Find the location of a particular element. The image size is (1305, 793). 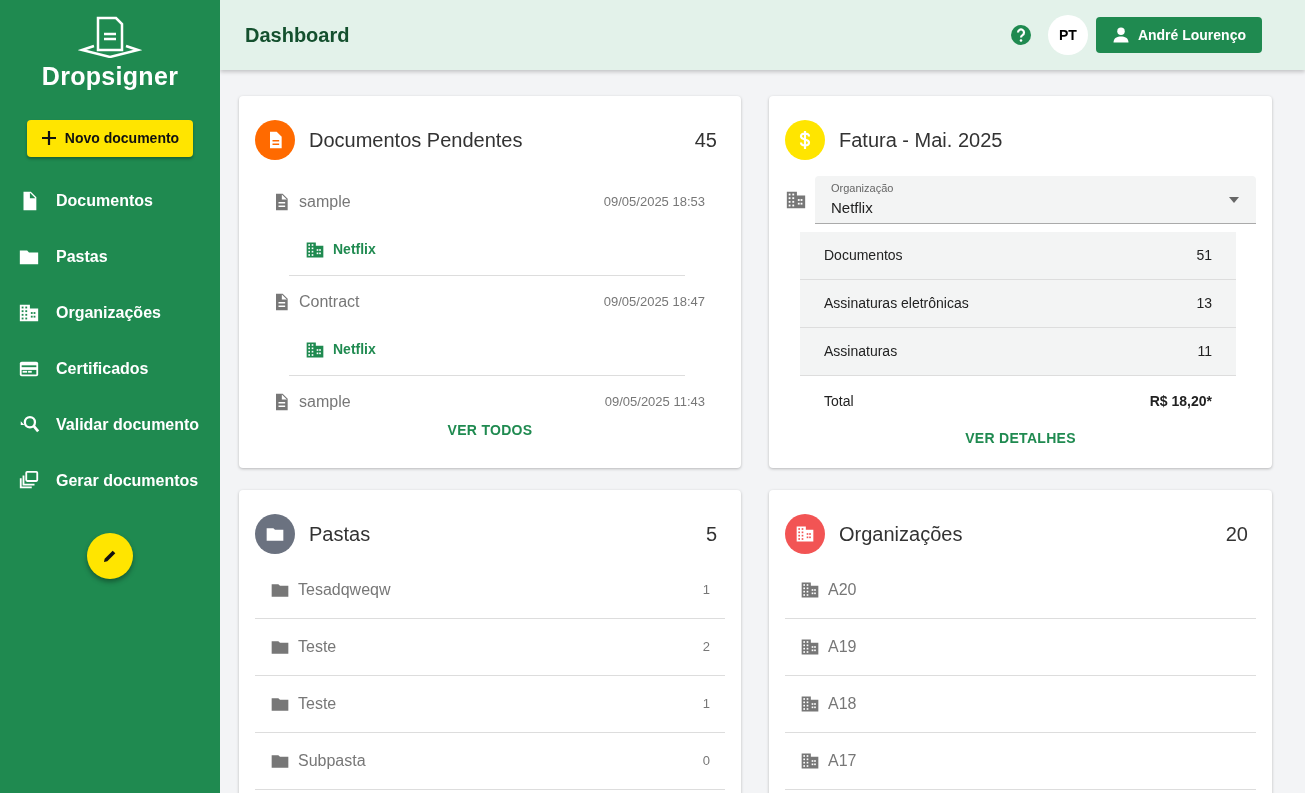

nav-item: Gerar documentos is located at coordinates (110, 480).